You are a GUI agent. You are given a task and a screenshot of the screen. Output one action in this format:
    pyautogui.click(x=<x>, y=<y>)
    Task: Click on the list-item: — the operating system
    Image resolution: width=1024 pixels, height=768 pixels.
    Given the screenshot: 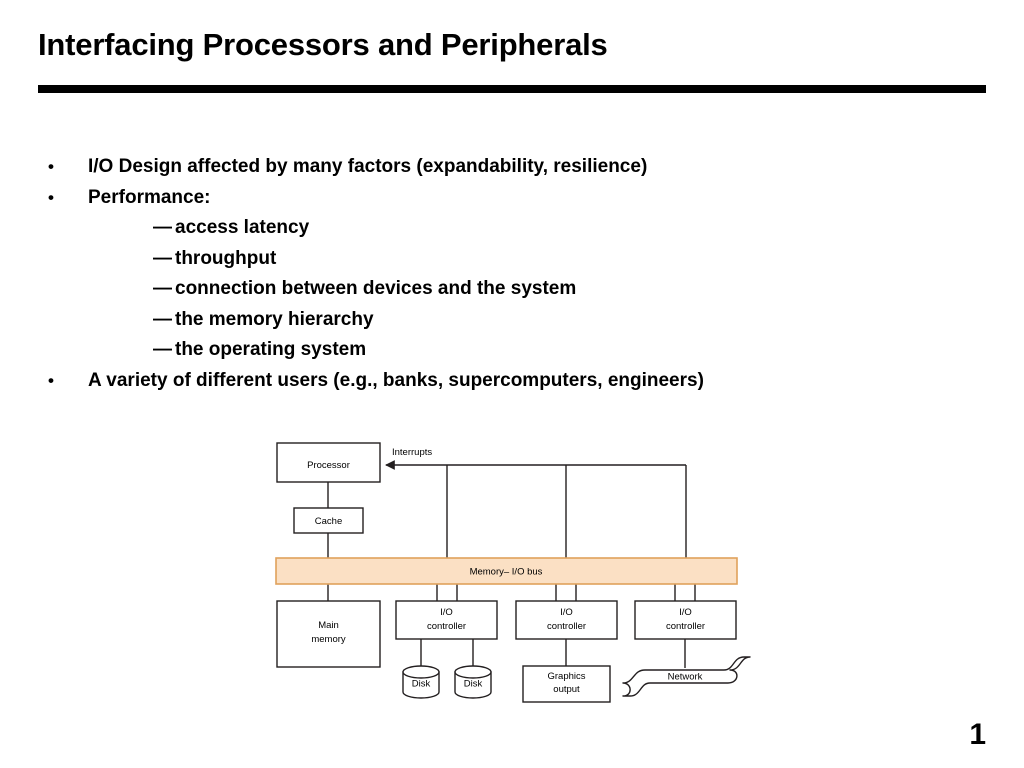 What is the action you would take?
    pyautogui.click(x=513, y=350)
    